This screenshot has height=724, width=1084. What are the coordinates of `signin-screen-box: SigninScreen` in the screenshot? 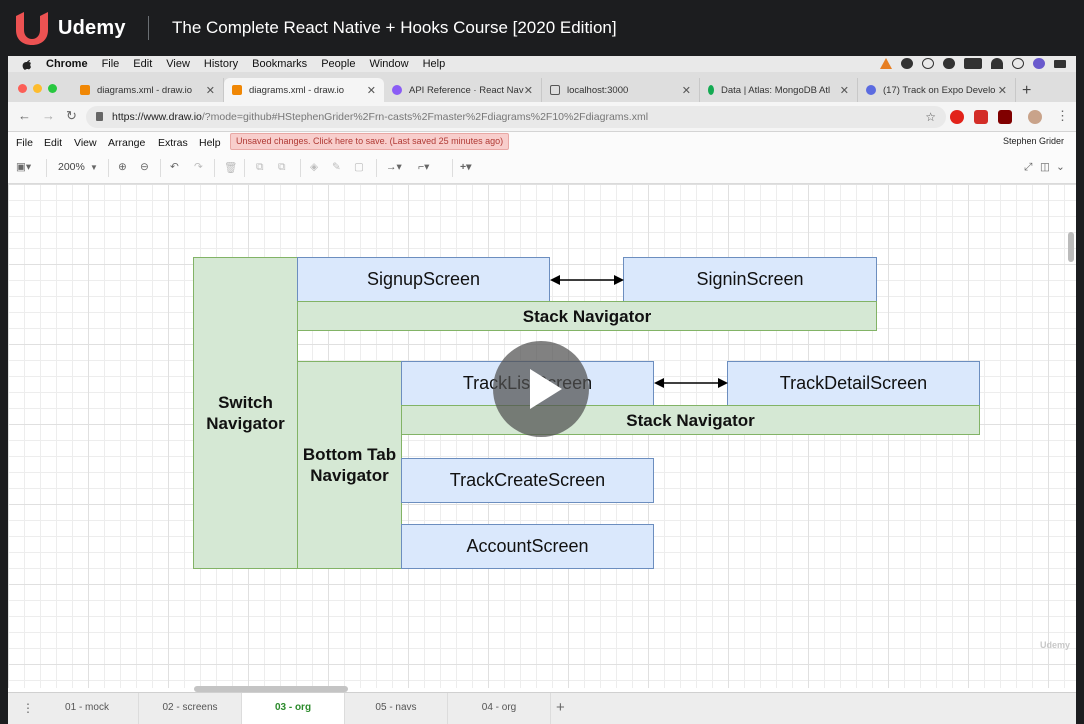 It's located at (750, 279).